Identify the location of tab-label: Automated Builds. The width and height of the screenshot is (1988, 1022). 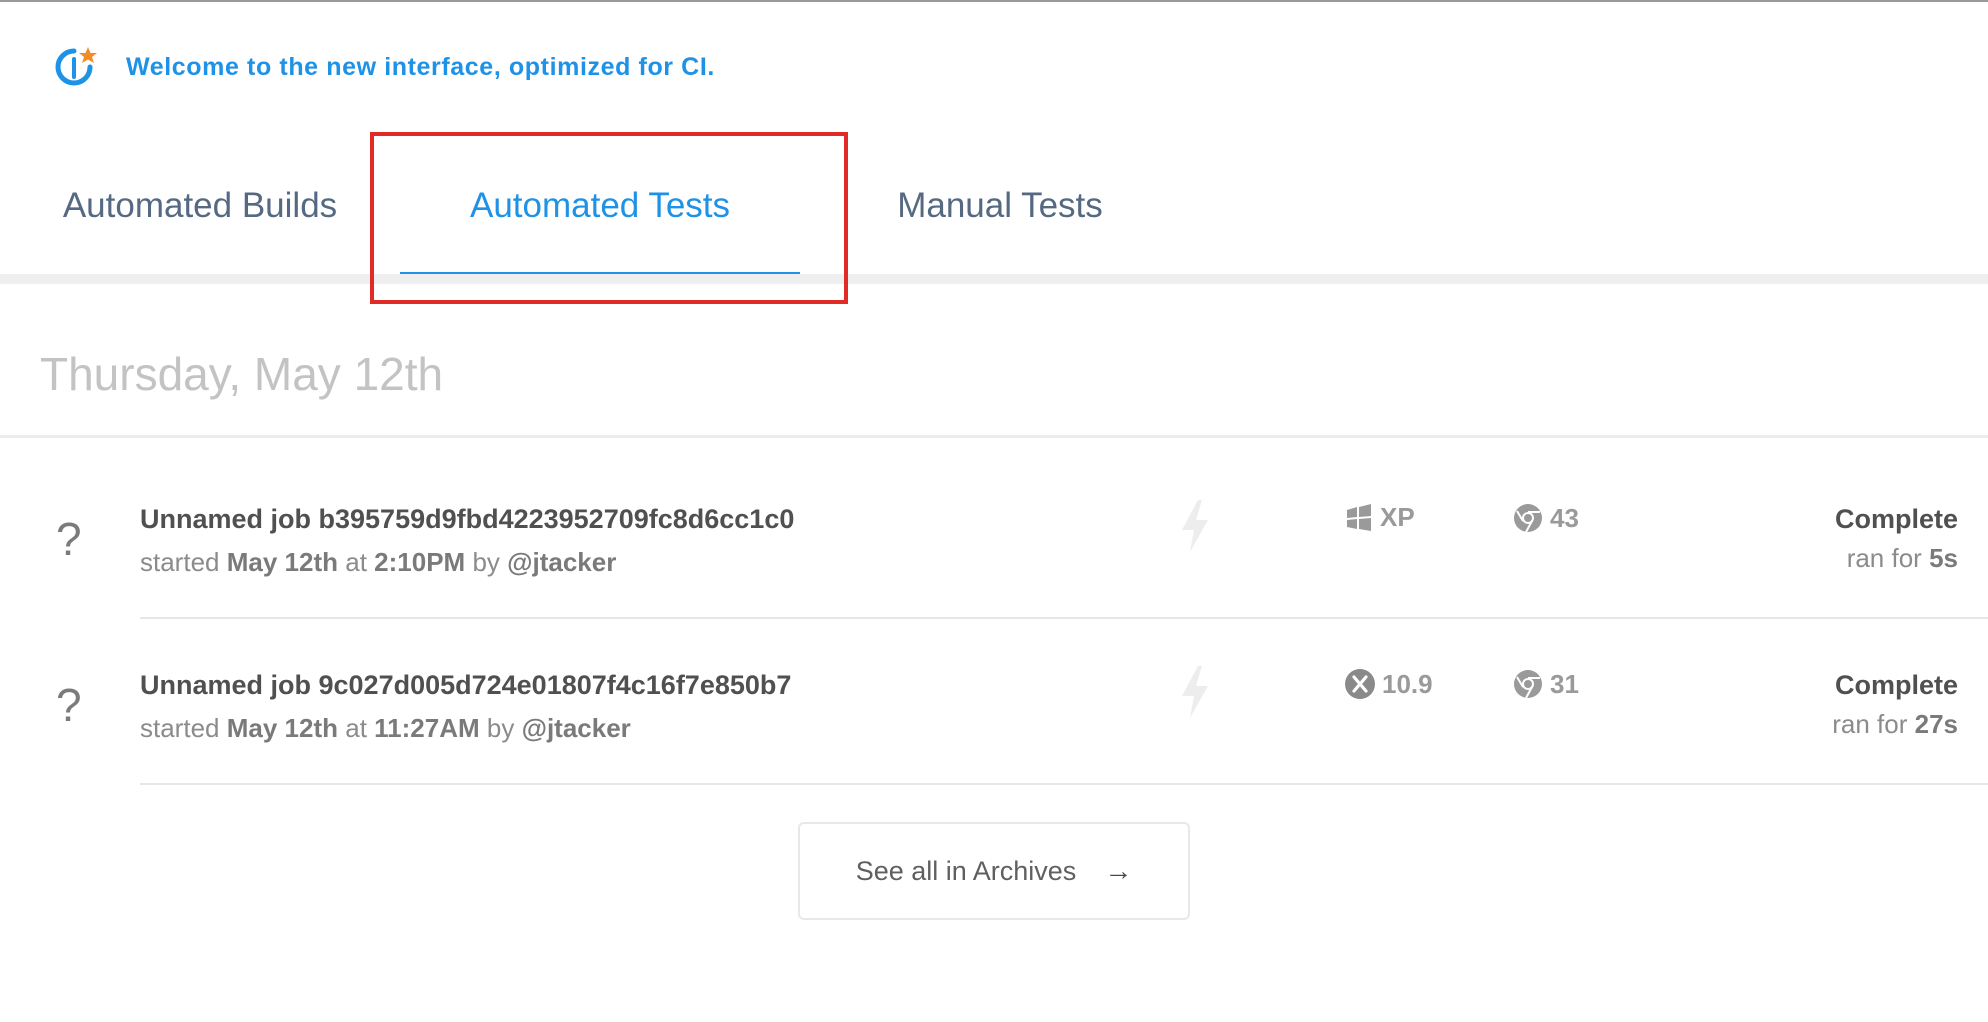
(200, 205).